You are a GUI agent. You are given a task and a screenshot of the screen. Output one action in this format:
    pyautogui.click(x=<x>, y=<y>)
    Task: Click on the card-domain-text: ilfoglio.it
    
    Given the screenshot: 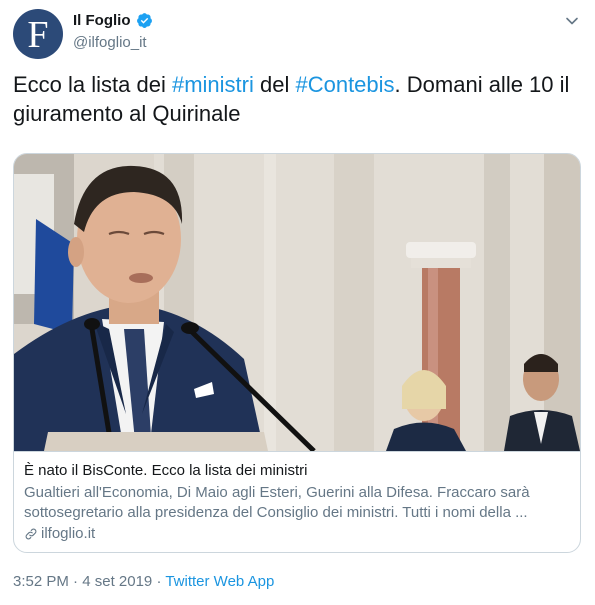 What is the action you would take?
    pyautogui.click(x=68, y=533)
    